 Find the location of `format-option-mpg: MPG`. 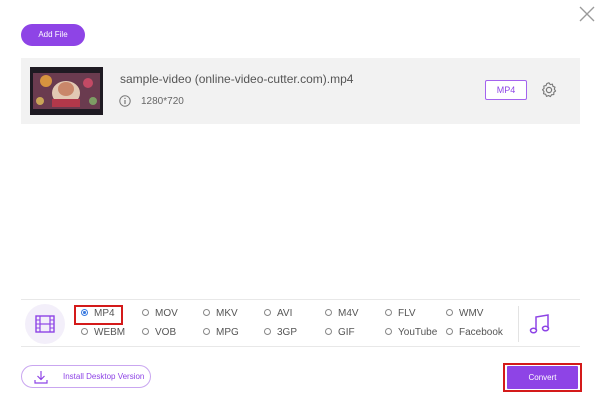

format-option-mpg: MPG is located at coordinates (221, 334).